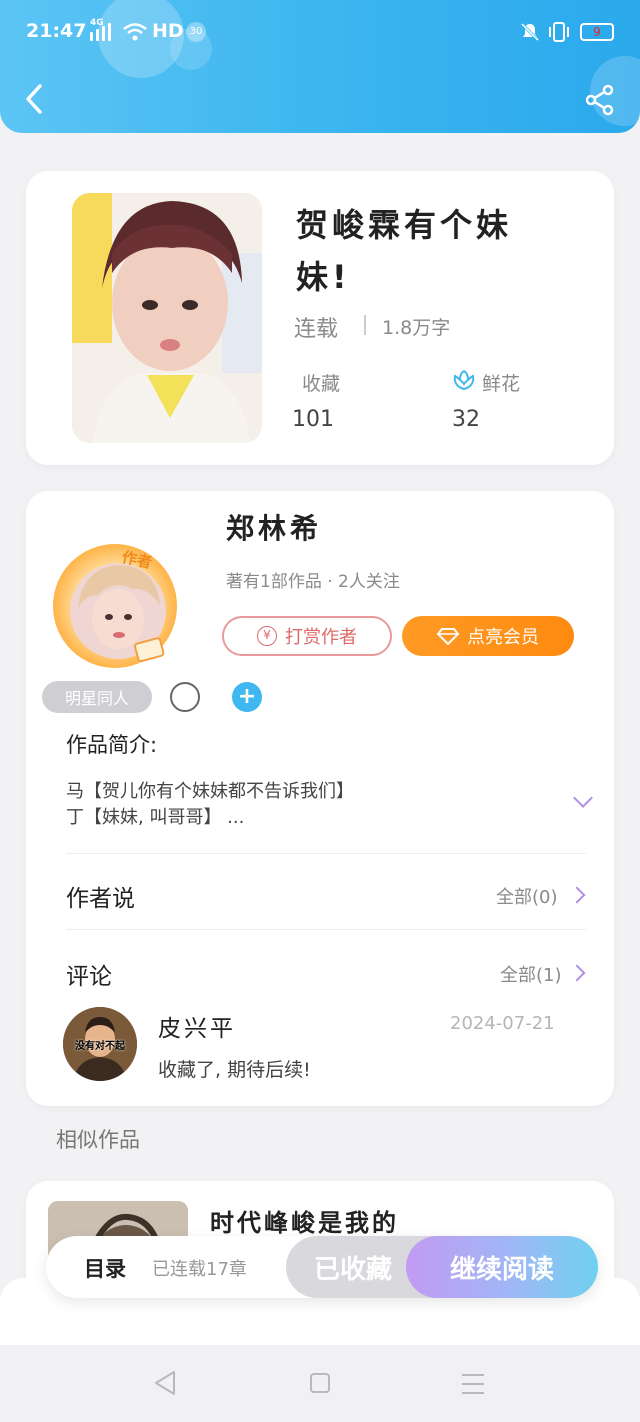 The height and width of the screenshot is (1422, 640). What do you see at coordinates (530, 32) in the screenshot?
I see `mute-icon` at bounding box center [530, 32].